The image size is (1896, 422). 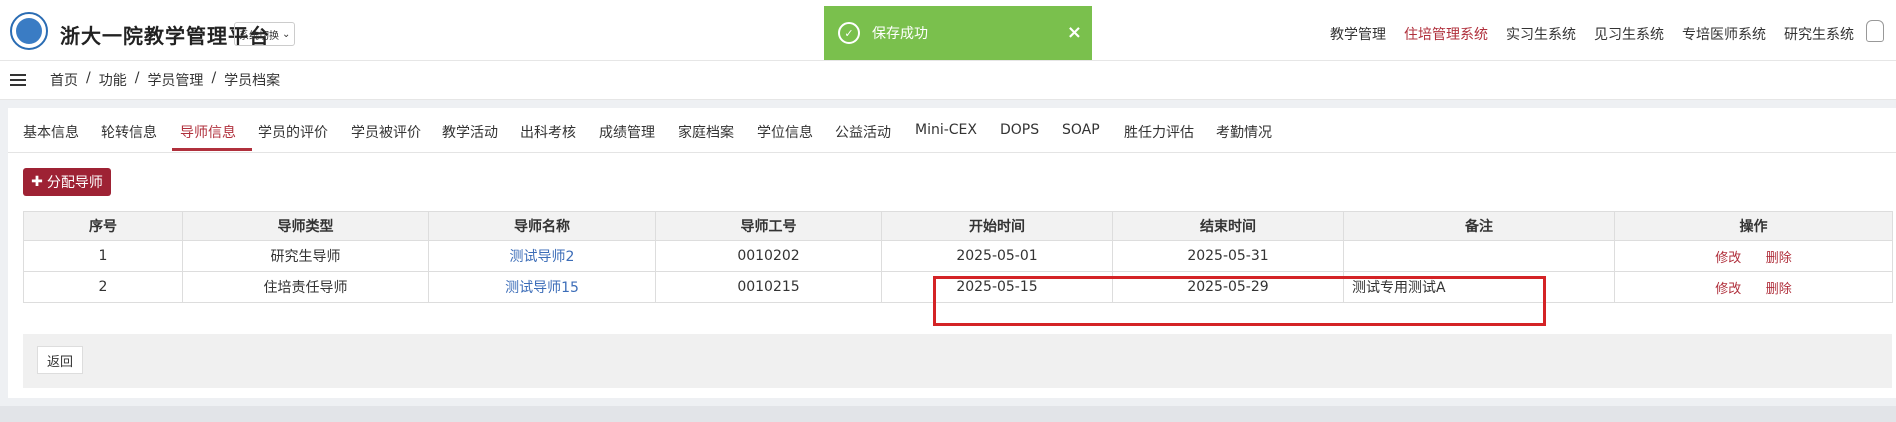 I want to click on tab-teaching-activity: 教学活动, so click(x=470, y=132).